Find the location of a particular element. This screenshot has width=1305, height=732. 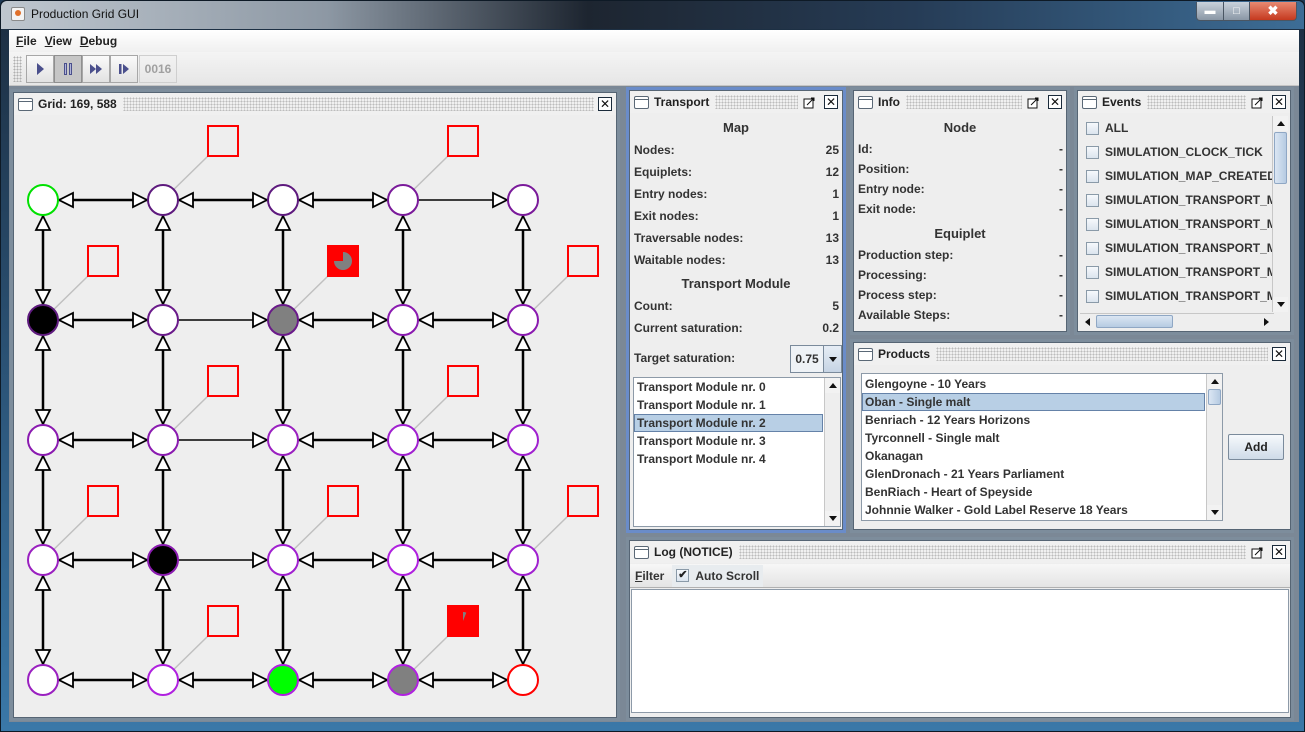

log-panel-close-button: ✕ is located at coordinates (1279, 552).